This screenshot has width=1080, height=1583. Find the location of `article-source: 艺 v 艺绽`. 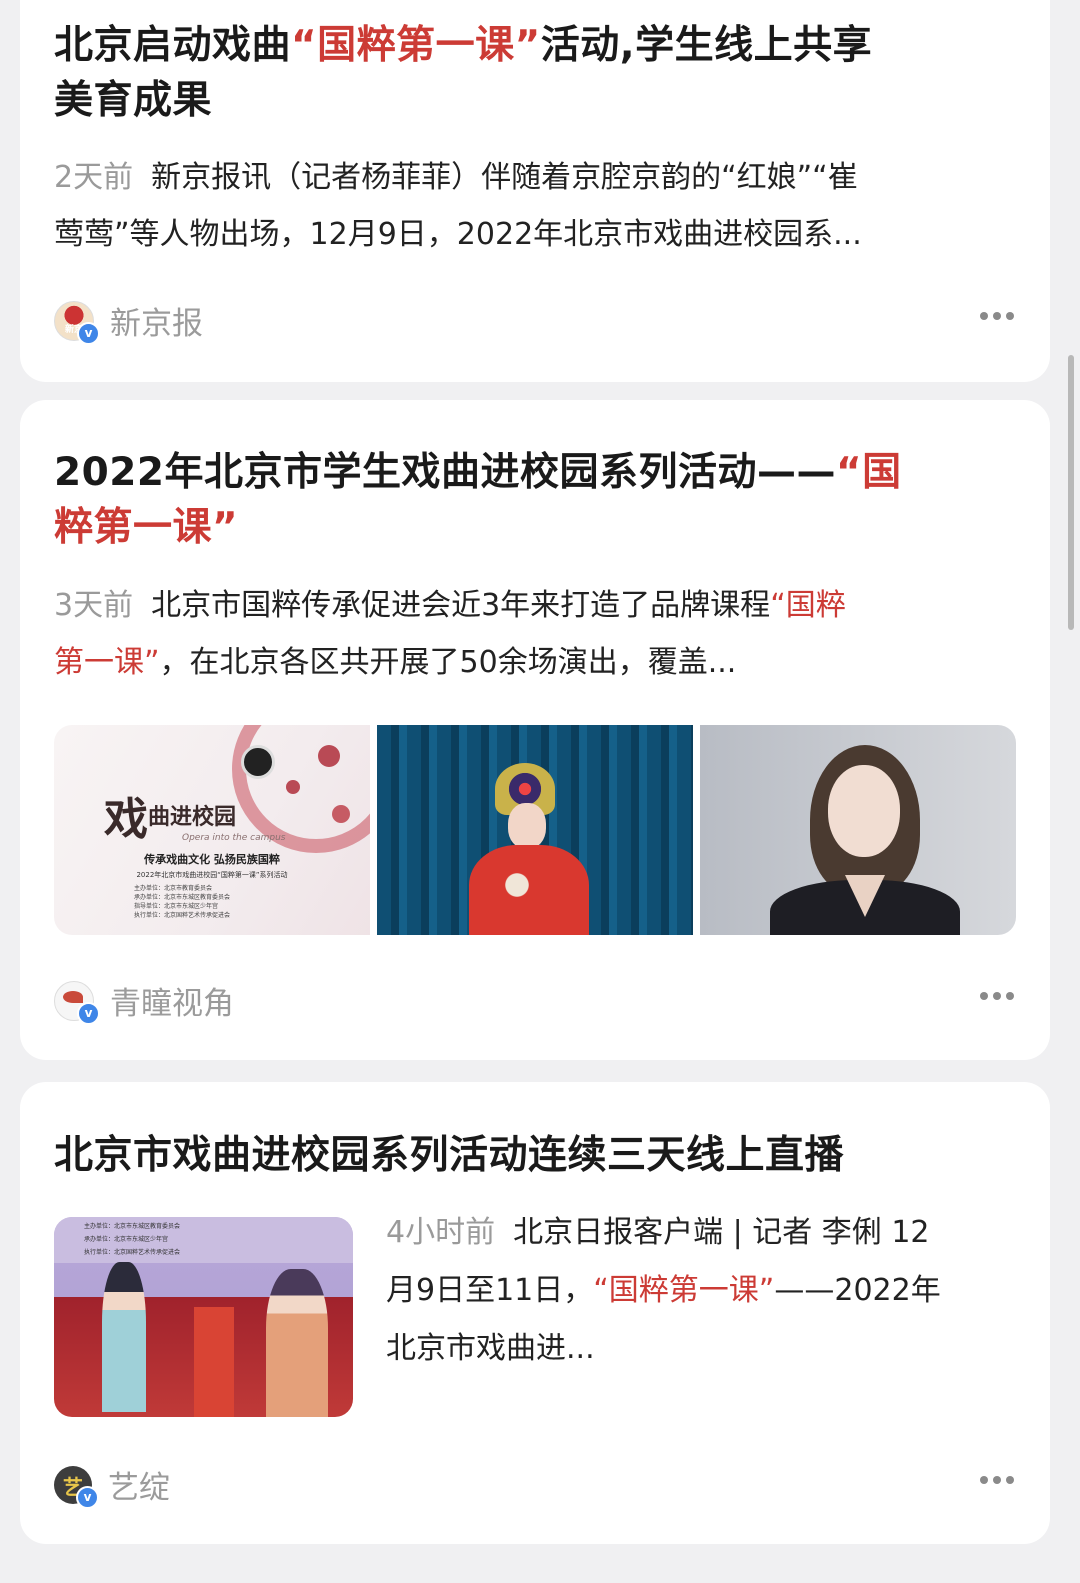

article-source: 艺 v 艺绽 is located at coordinates (112, 1485).